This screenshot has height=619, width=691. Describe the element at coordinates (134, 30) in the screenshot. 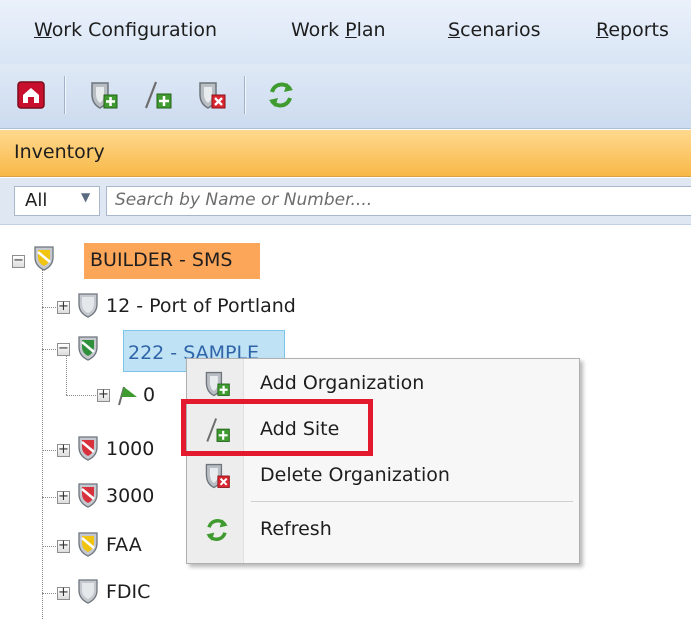

I see `menu-text: ork Configuration` at that location.